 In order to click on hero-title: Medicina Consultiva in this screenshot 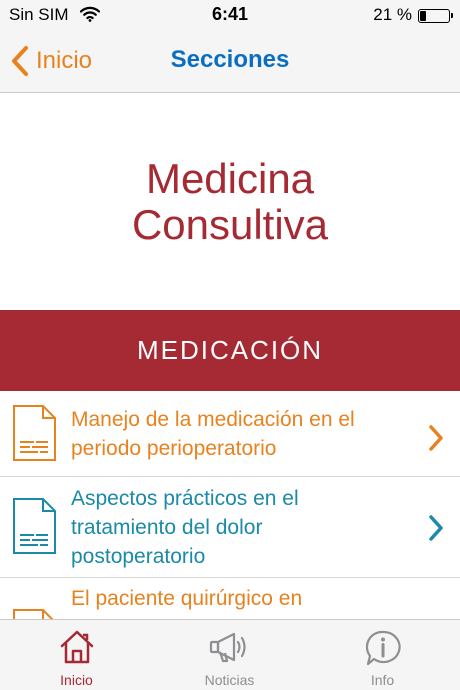, I will do `click(230, 201)`.